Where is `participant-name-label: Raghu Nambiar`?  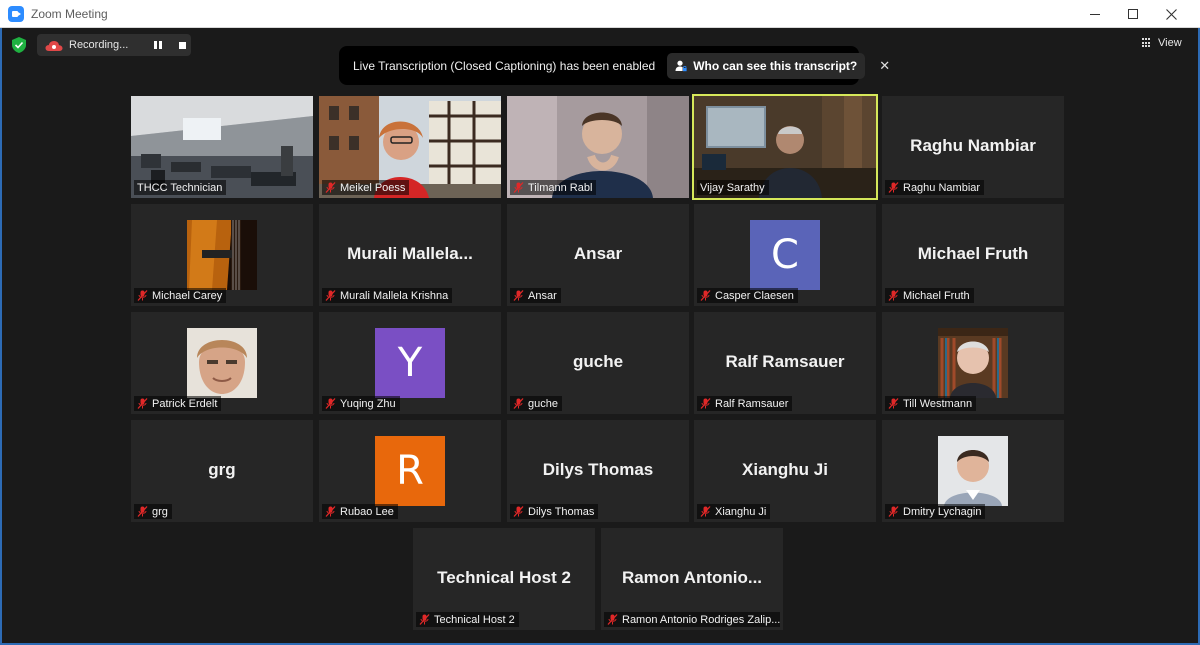
participant-name-label: Raghu Nambiar is located at coordinates (935, 187).